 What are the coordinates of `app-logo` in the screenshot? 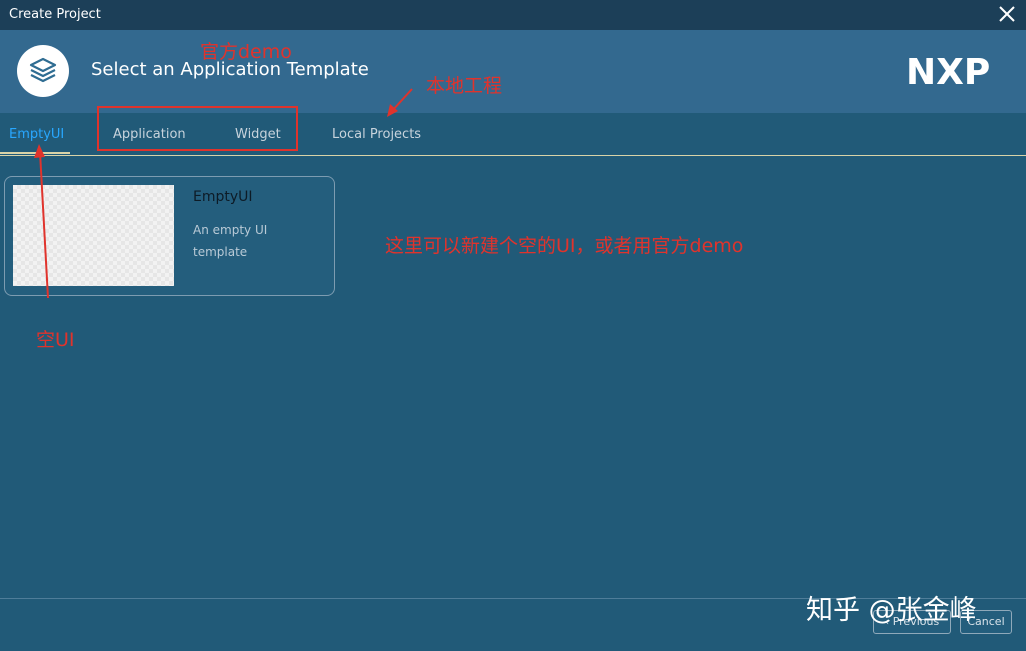 It's located at (43, 71).